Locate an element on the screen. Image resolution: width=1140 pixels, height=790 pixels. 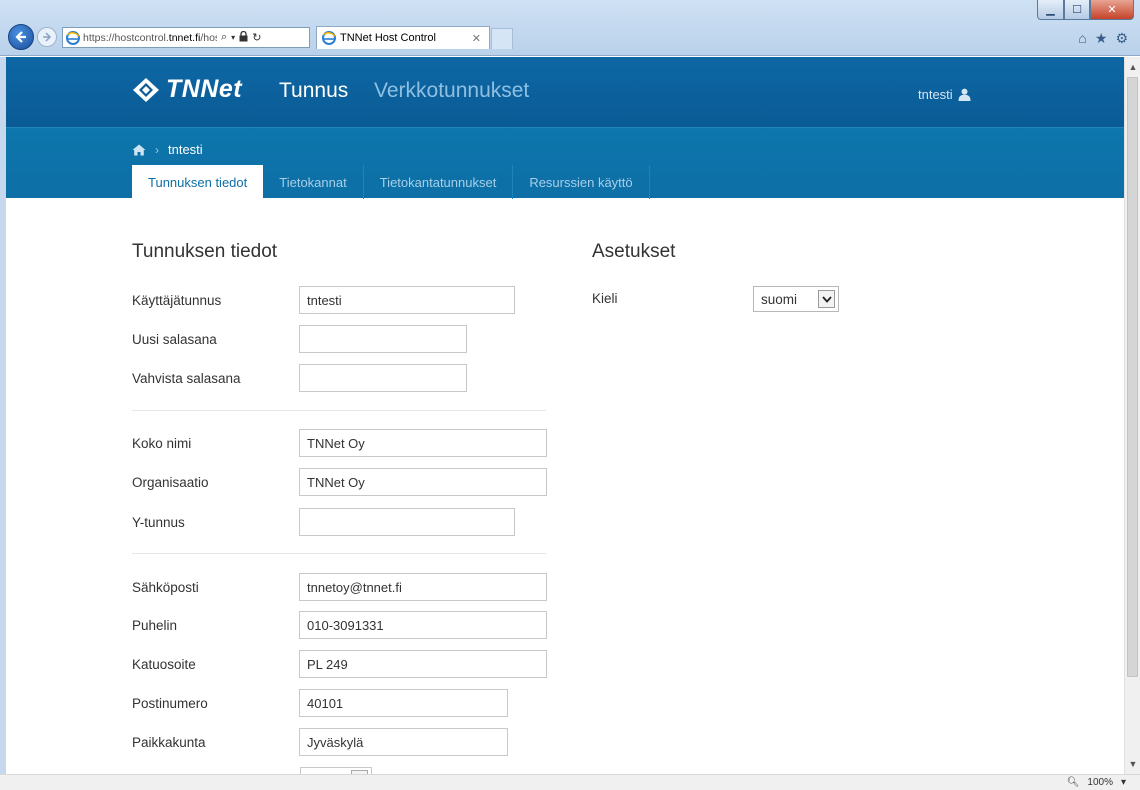
username-field: tntesti is located at coordinates (407, 300).